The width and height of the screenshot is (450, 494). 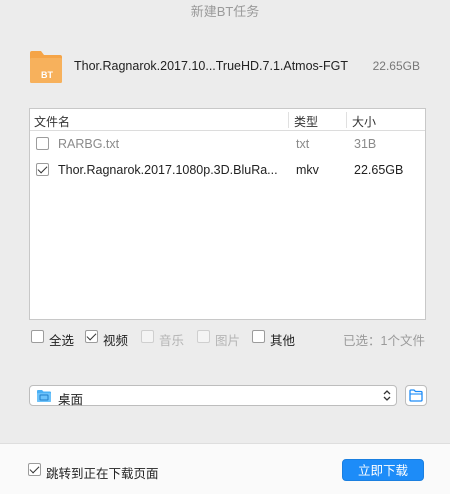 What do you see at coordinates (147, 336) in the screenshot?
I see `music-checkbox` at bounding box center [147, 336].